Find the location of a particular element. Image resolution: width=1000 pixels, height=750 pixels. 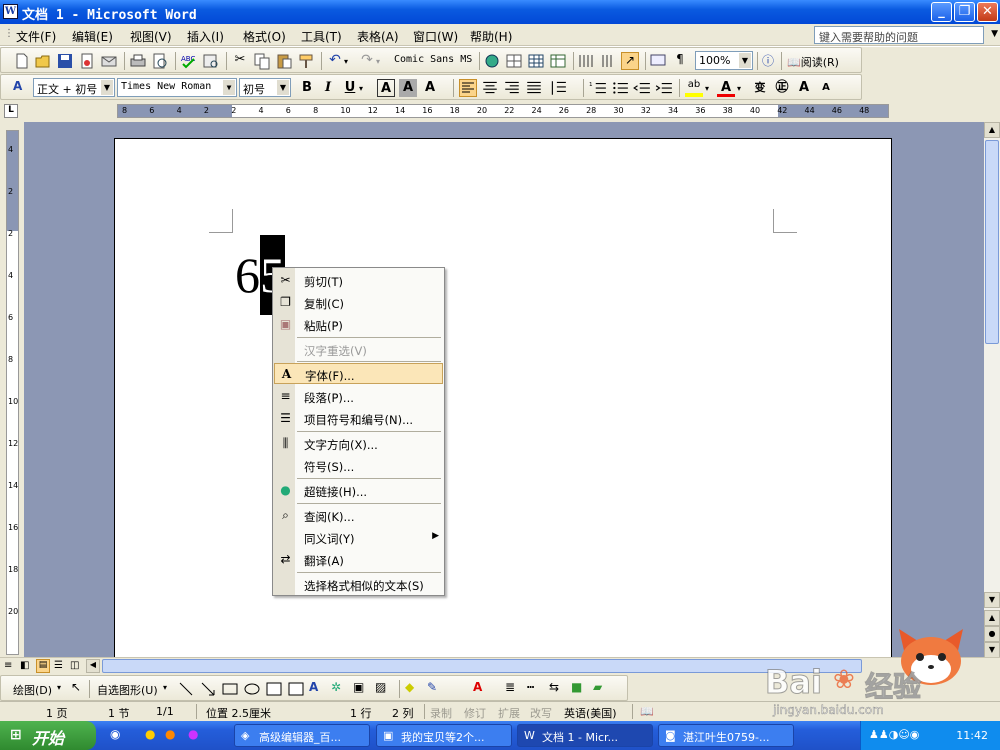

research-icon is located at coordinates (211, 61).